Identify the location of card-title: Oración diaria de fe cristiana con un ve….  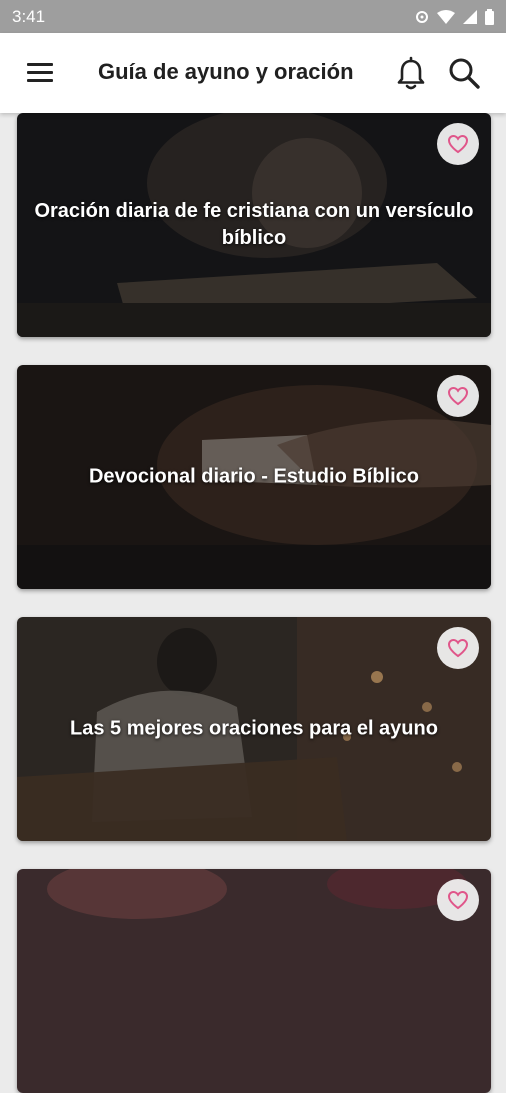
(254, 224).